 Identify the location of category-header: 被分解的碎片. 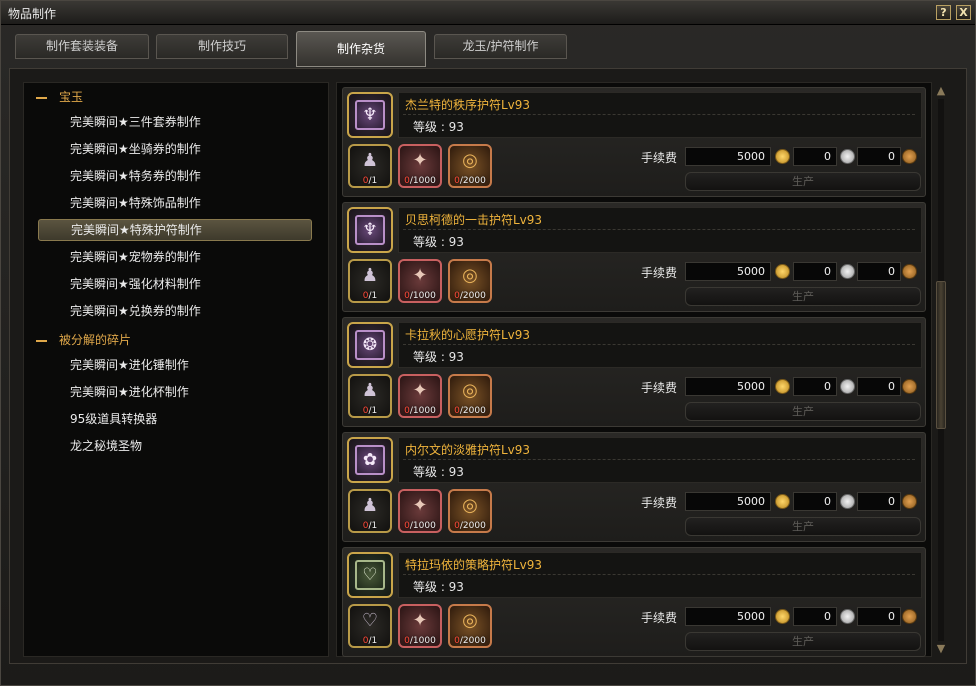
(83, 340).